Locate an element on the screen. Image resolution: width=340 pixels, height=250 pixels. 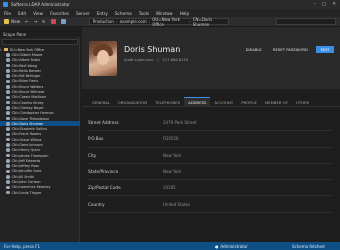
properties-icon is located at coordinates (63, 21).